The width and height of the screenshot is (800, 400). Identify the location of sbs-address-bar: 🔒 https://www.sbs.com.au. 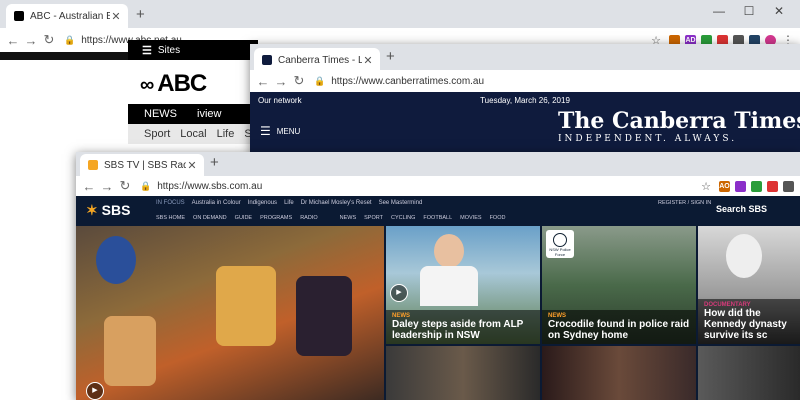
(417, 186).